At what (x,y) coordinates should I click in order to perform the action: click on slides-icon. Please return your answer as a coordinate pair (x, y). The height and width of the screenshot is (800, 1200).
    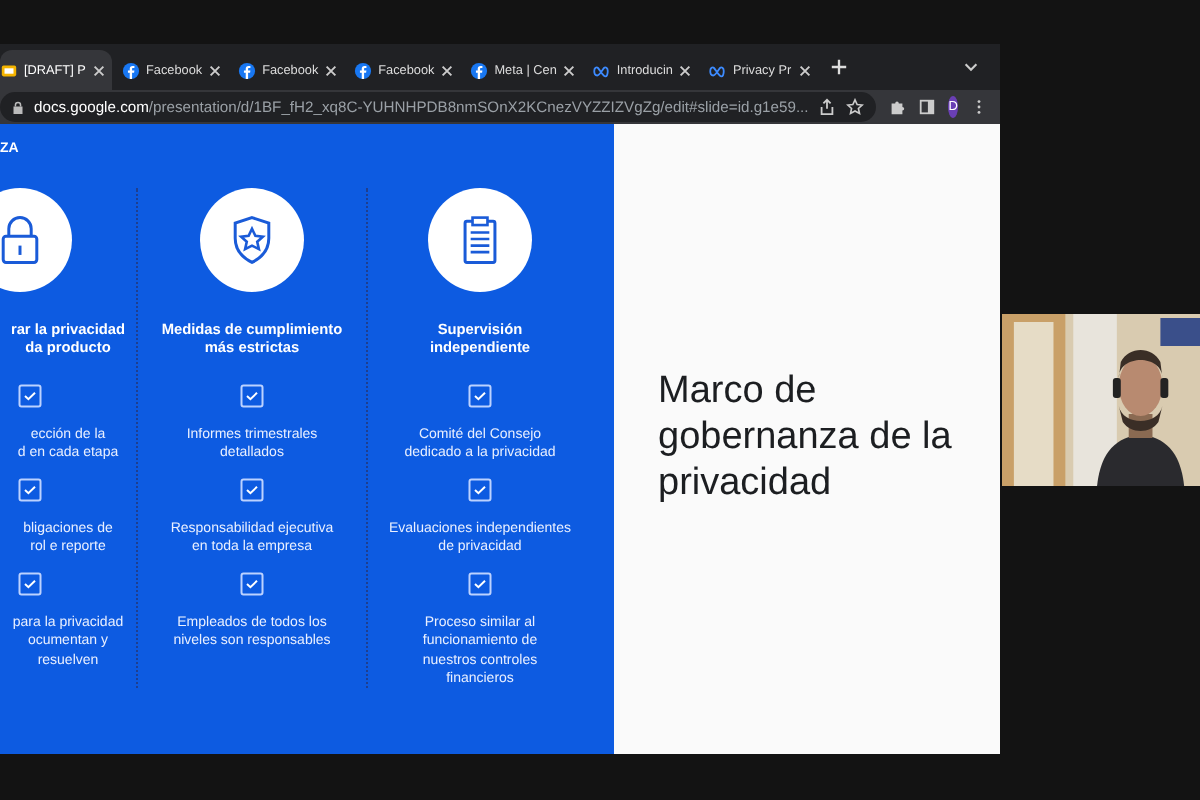
    Looking at the image, I should click on (9, 70).